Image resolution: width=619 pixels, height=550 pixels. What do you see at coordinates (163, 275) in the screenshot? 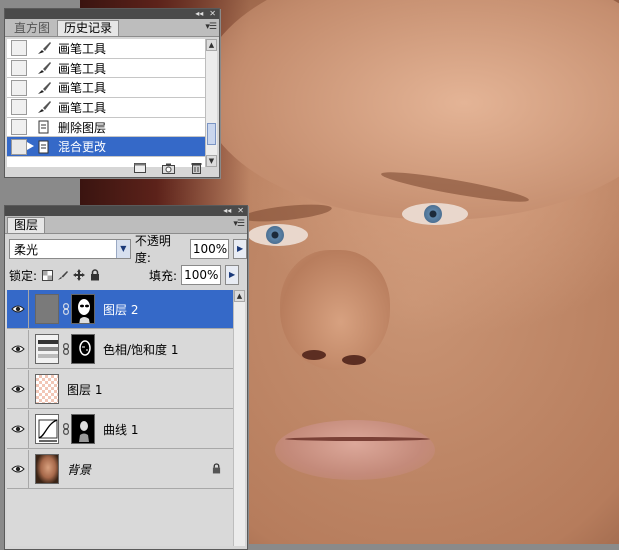
I see `fill-label: 填充:` at bounding box center [163, 275].